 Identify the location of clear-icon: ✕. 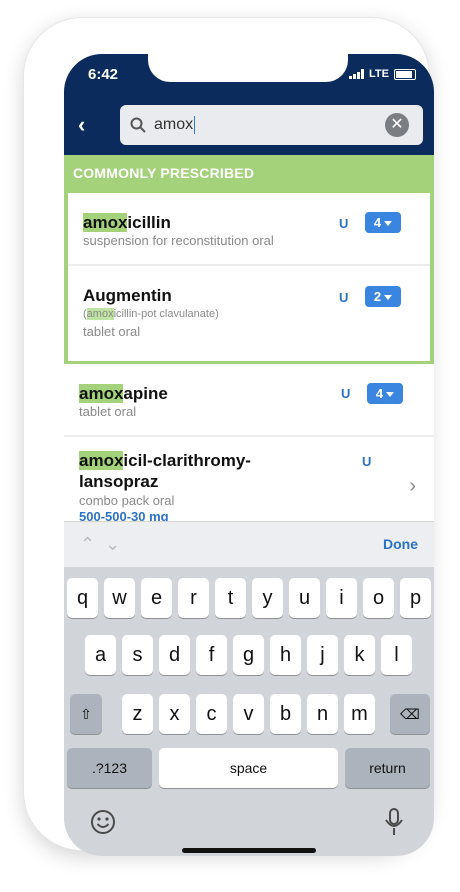
(397, 125).